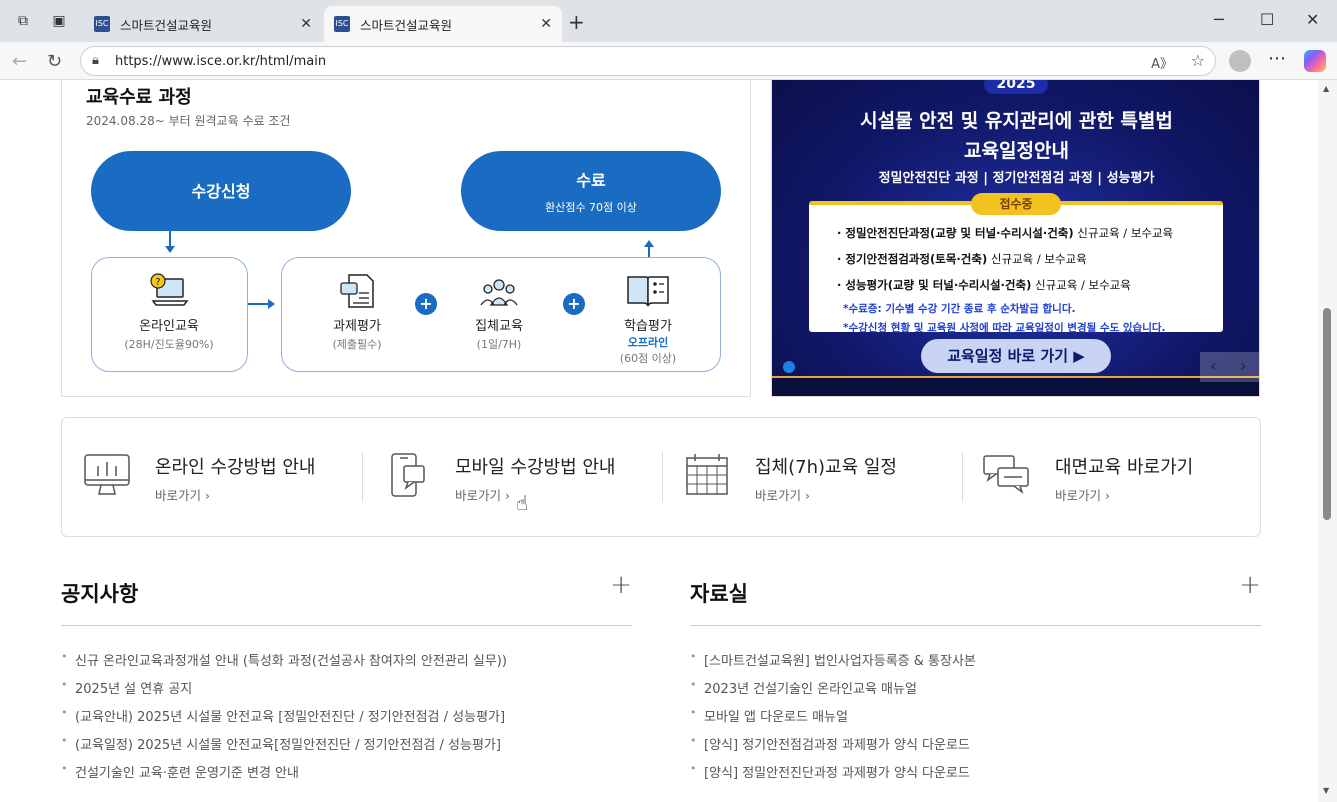 The width and height of the screenshot is (1337, 802). I want to click on apply-label: 수강신청, so click(221, 191).